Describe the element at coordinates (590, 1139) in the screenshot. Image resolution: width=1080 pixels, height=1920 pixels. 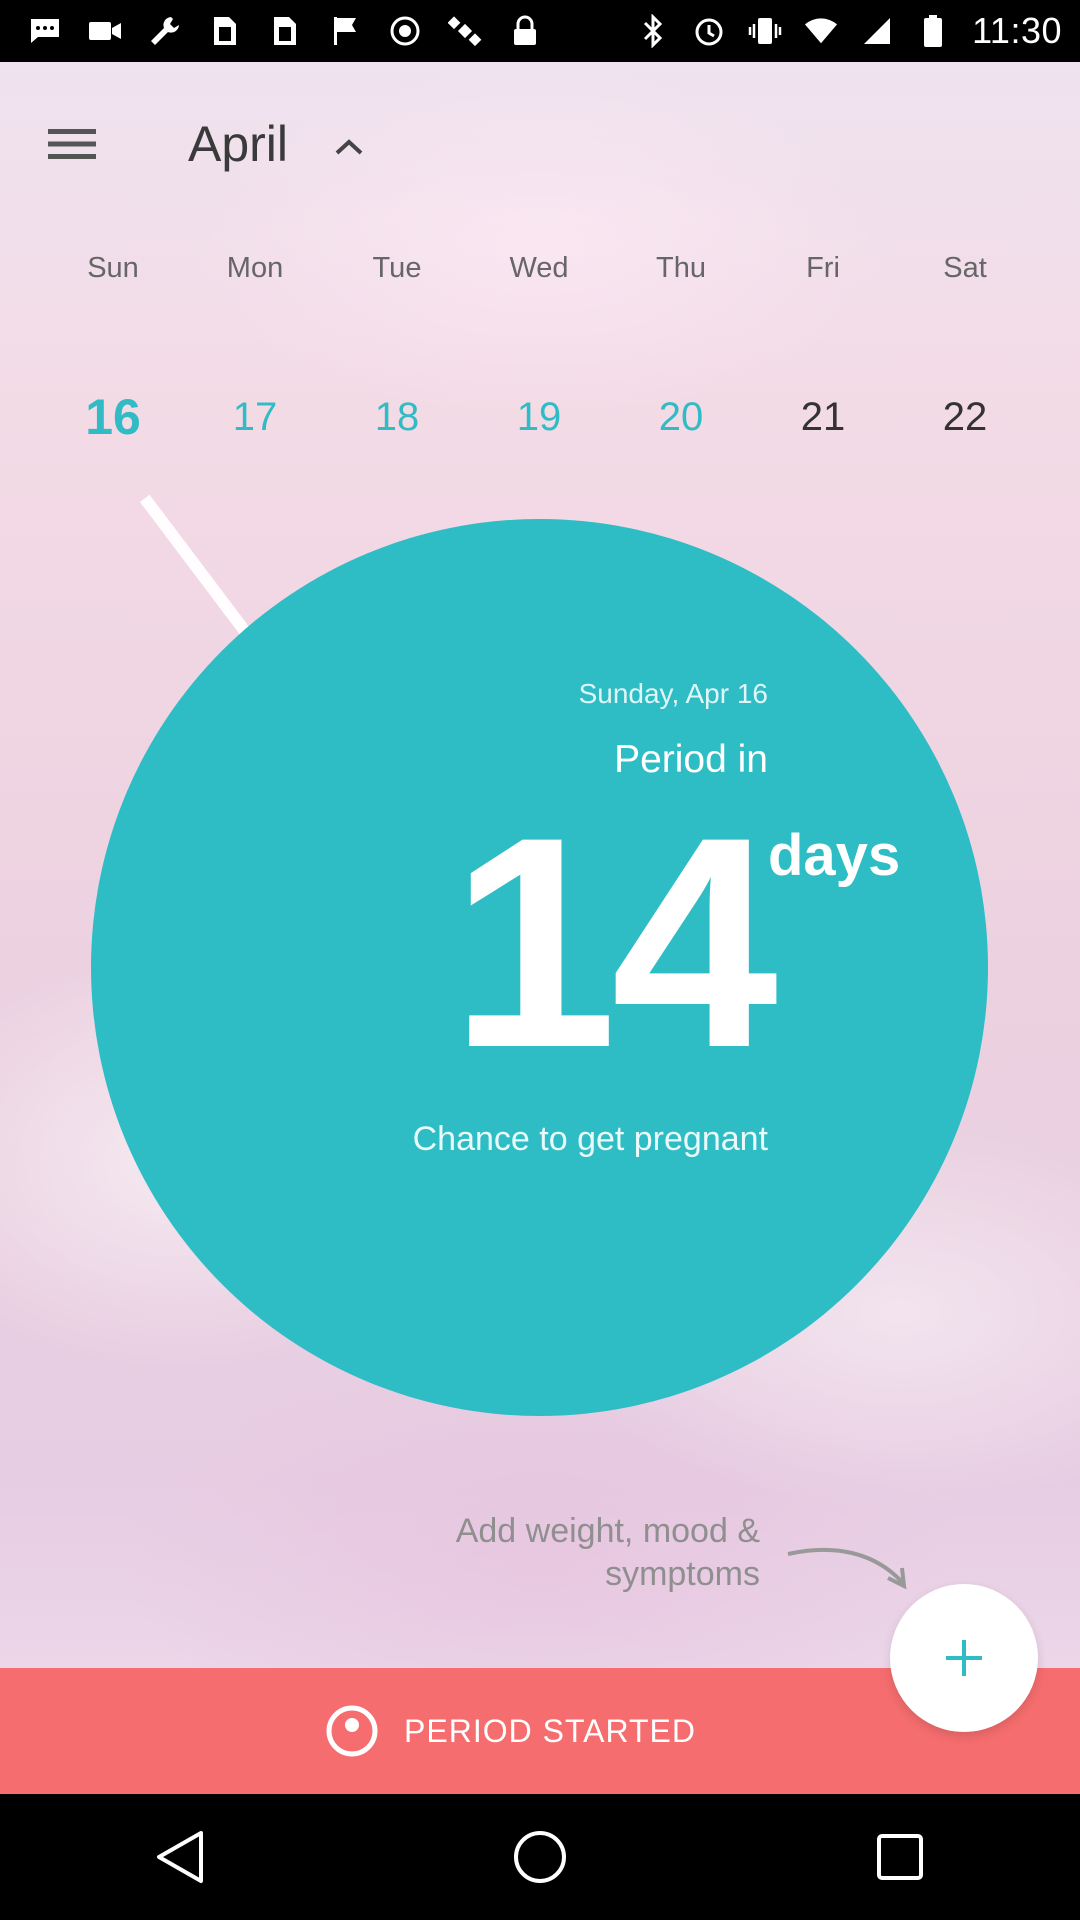
I see `summary-chance: Chance to get pregnant` at that location.